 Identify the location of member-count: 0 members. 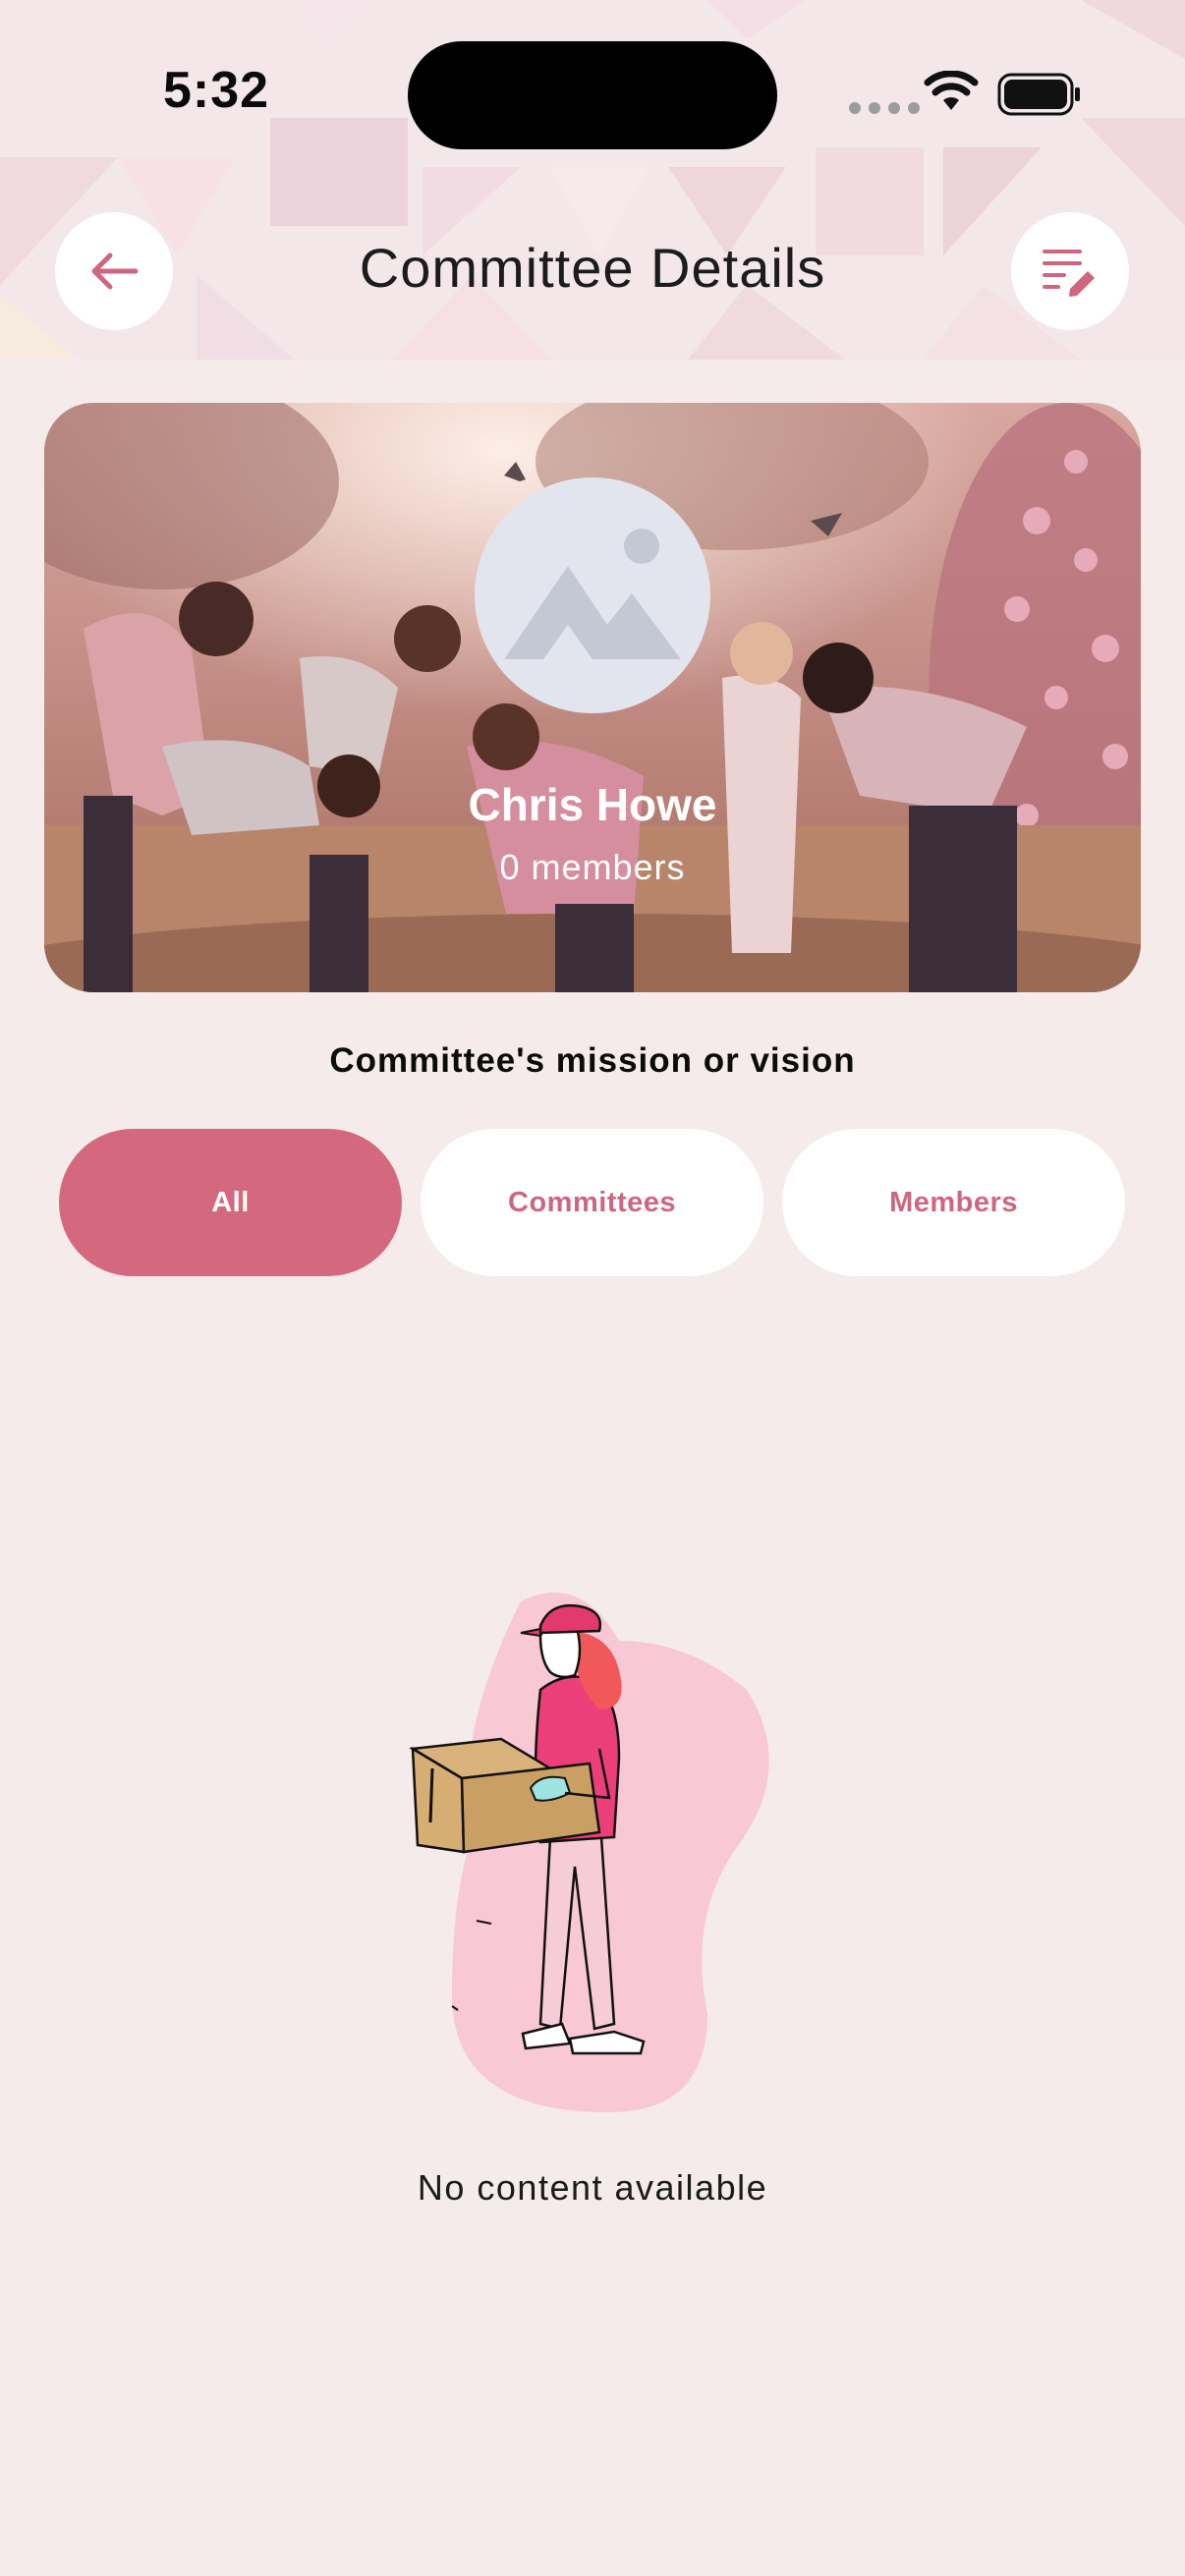
(592, 867).